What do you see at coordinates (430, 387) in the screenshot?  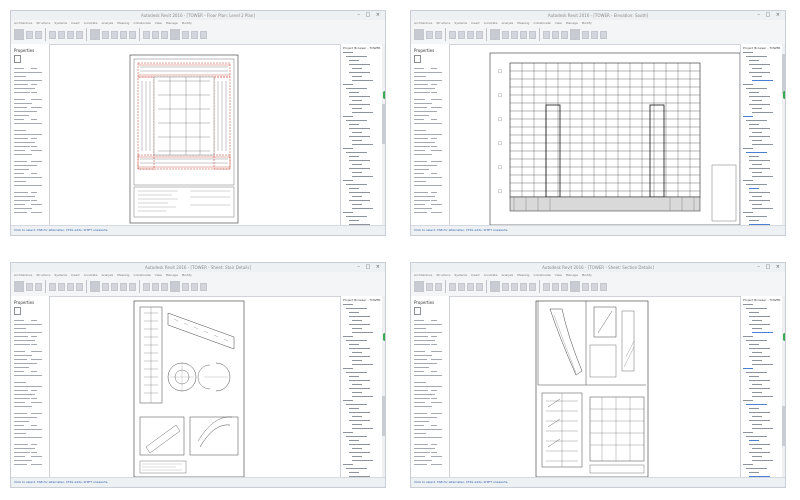 I see `properties-palette: Properties` at bounding box center [430, 387].